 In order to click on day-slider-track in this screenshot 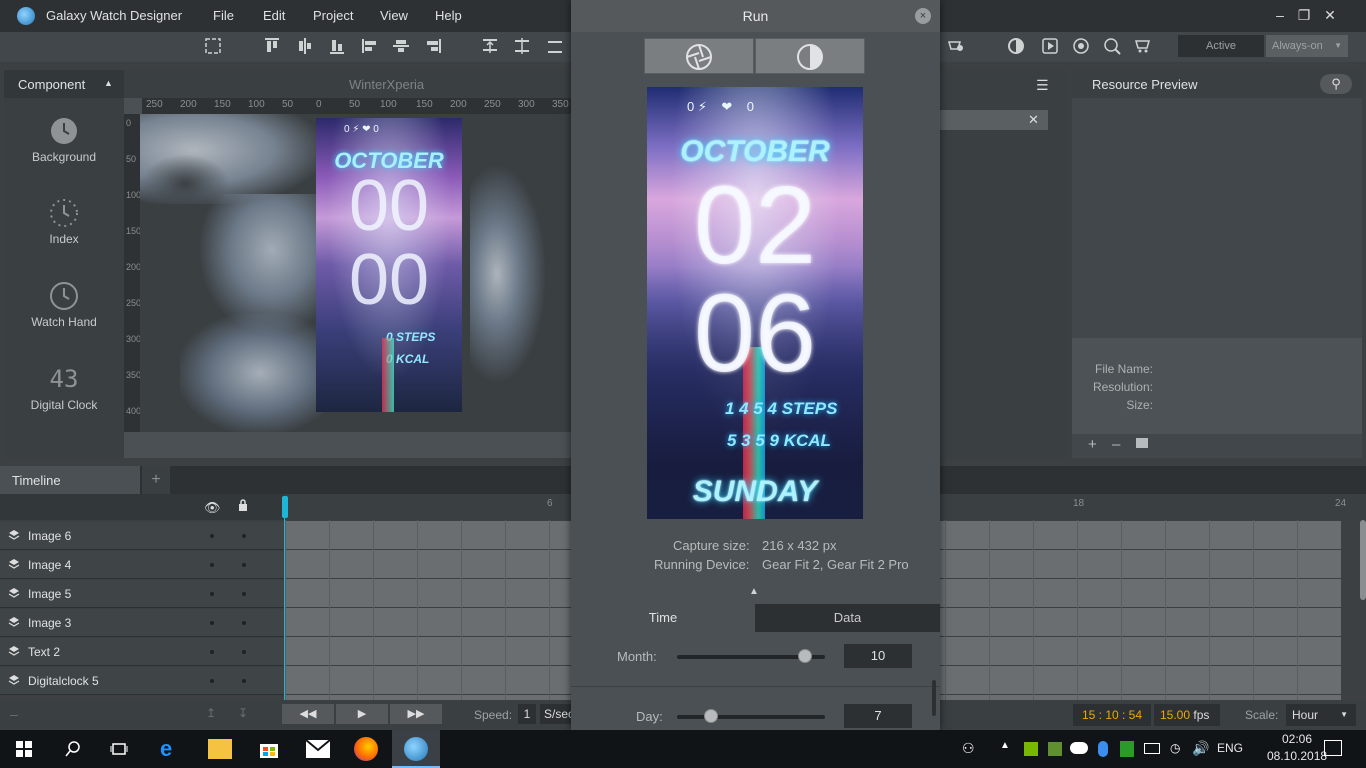, I will do `click(751, 717)`.